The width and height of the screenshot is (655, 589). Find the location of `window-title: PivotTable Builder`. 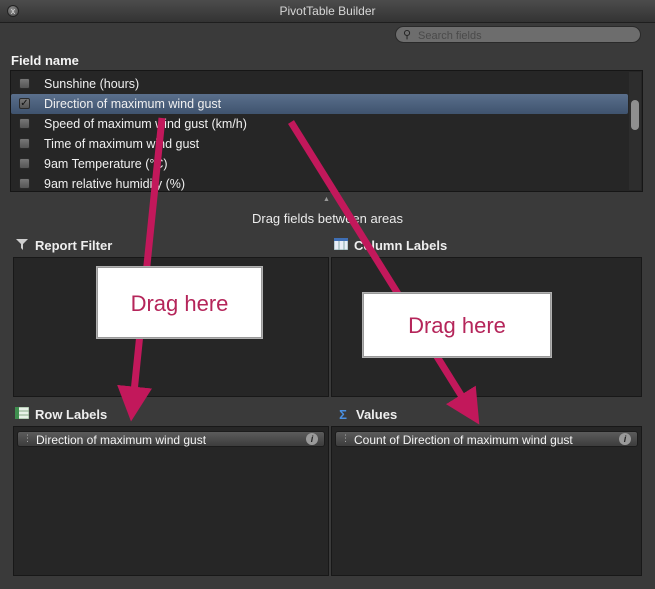

window-title: PivotTable Builder is located at coordinates (327, 11).